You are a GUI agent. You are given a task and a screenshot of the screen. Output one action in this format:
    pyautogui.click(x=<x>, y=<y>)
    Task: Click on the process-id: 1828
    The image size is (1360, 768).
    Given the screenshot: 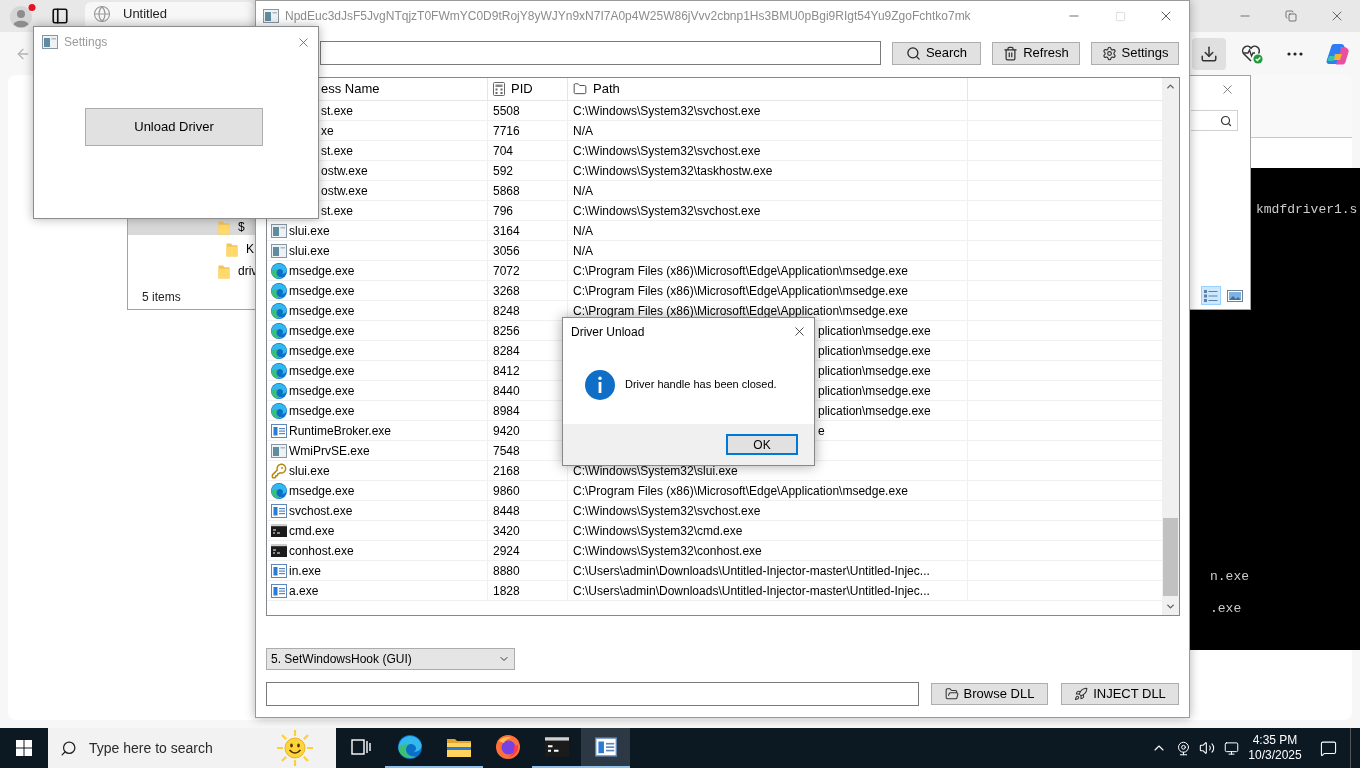 What is the action you would take?
    pyautogui.click(x=506, y=591)
    